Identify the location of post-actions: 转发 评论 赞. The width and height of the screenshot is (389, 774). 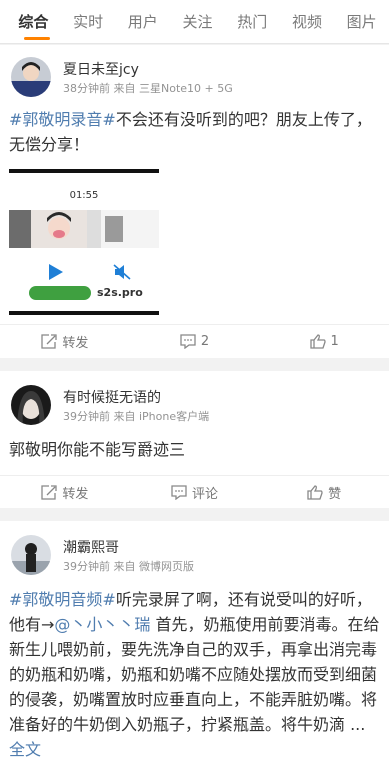
(194, 492).